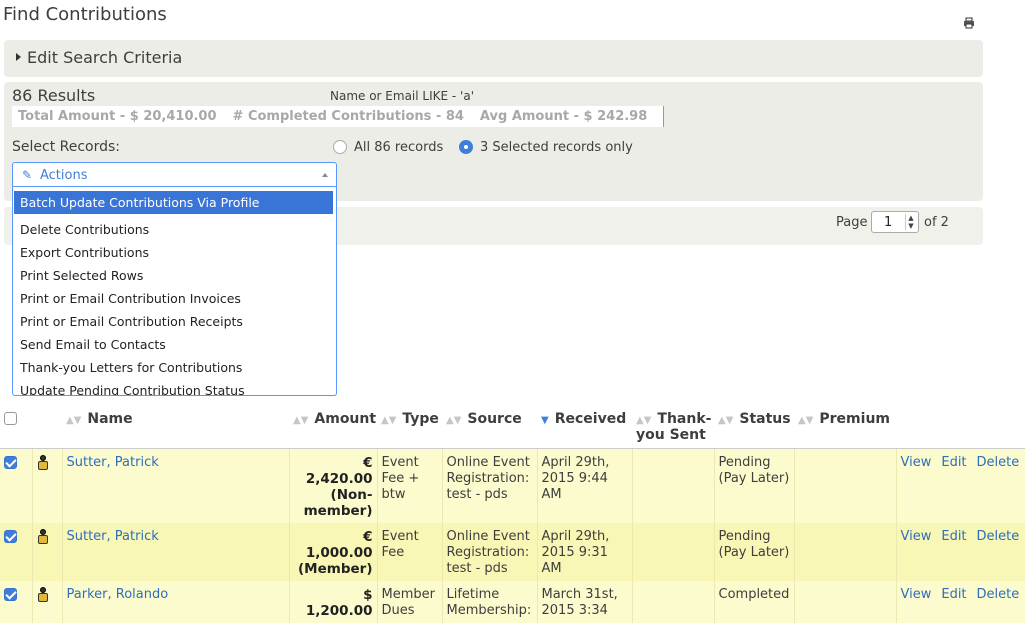 Image resolution: width=1025 pixels, height=623 pixels. What do you see at coordinates (888, 222) in the screenshot?
I see `page-number-value: 1` at bounding box center [888, 222].